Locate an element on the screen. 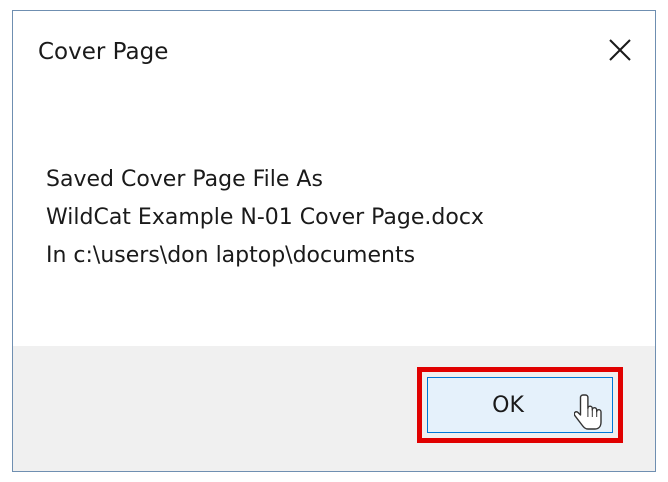 Image resolution: width=668 pixels, height=482 pixels. message-line-filename: WildCat Example N-01 Cover Page.docx is located at coordinates (265, 217).